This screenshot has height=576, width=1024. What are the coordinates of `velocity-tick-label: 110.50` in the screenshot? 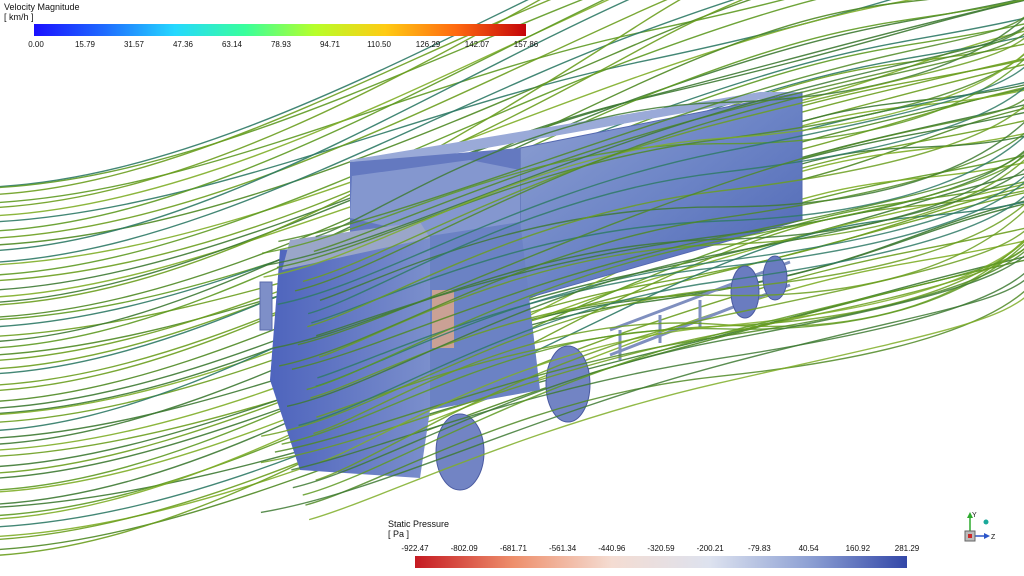 It's located at (379, 44).